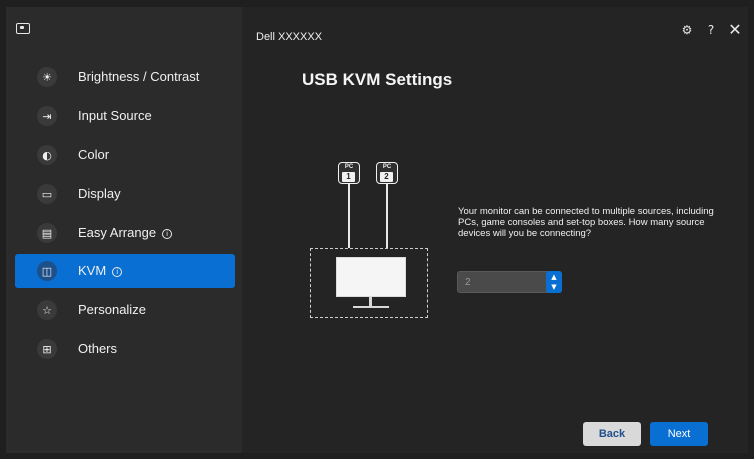 The width and height of the screenshot is (754, 459). Describe the element at coordinates (94, 154) in the screenshot. I see `sidebar-item-label: Color` at that location.